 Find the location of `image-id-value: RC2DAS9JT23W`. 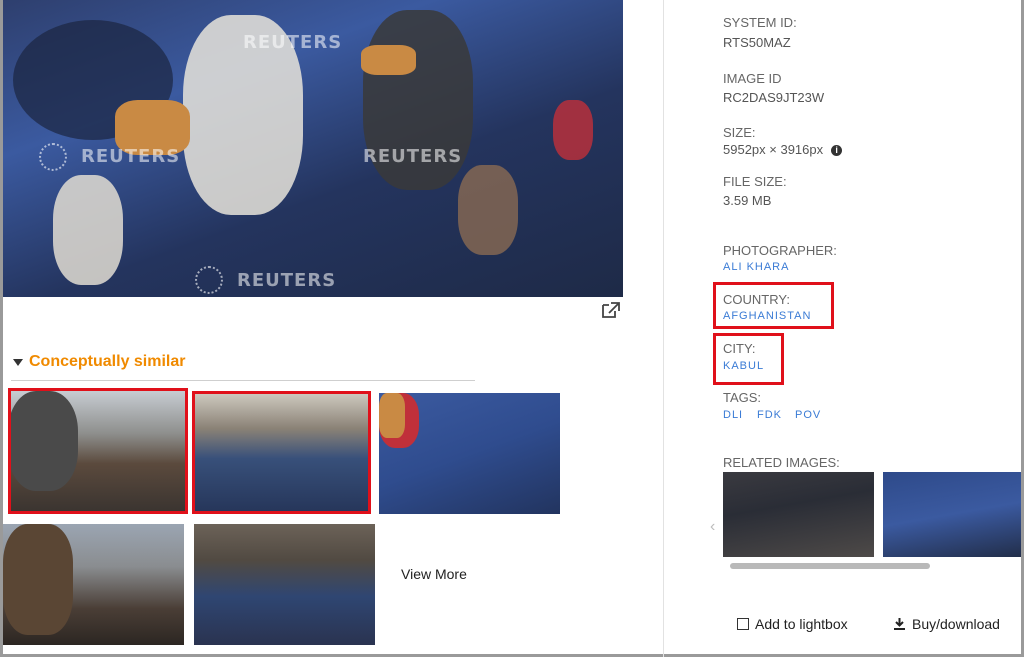

image-id-value: RC2DAS9JT23W is located at coordinates (774, 97).